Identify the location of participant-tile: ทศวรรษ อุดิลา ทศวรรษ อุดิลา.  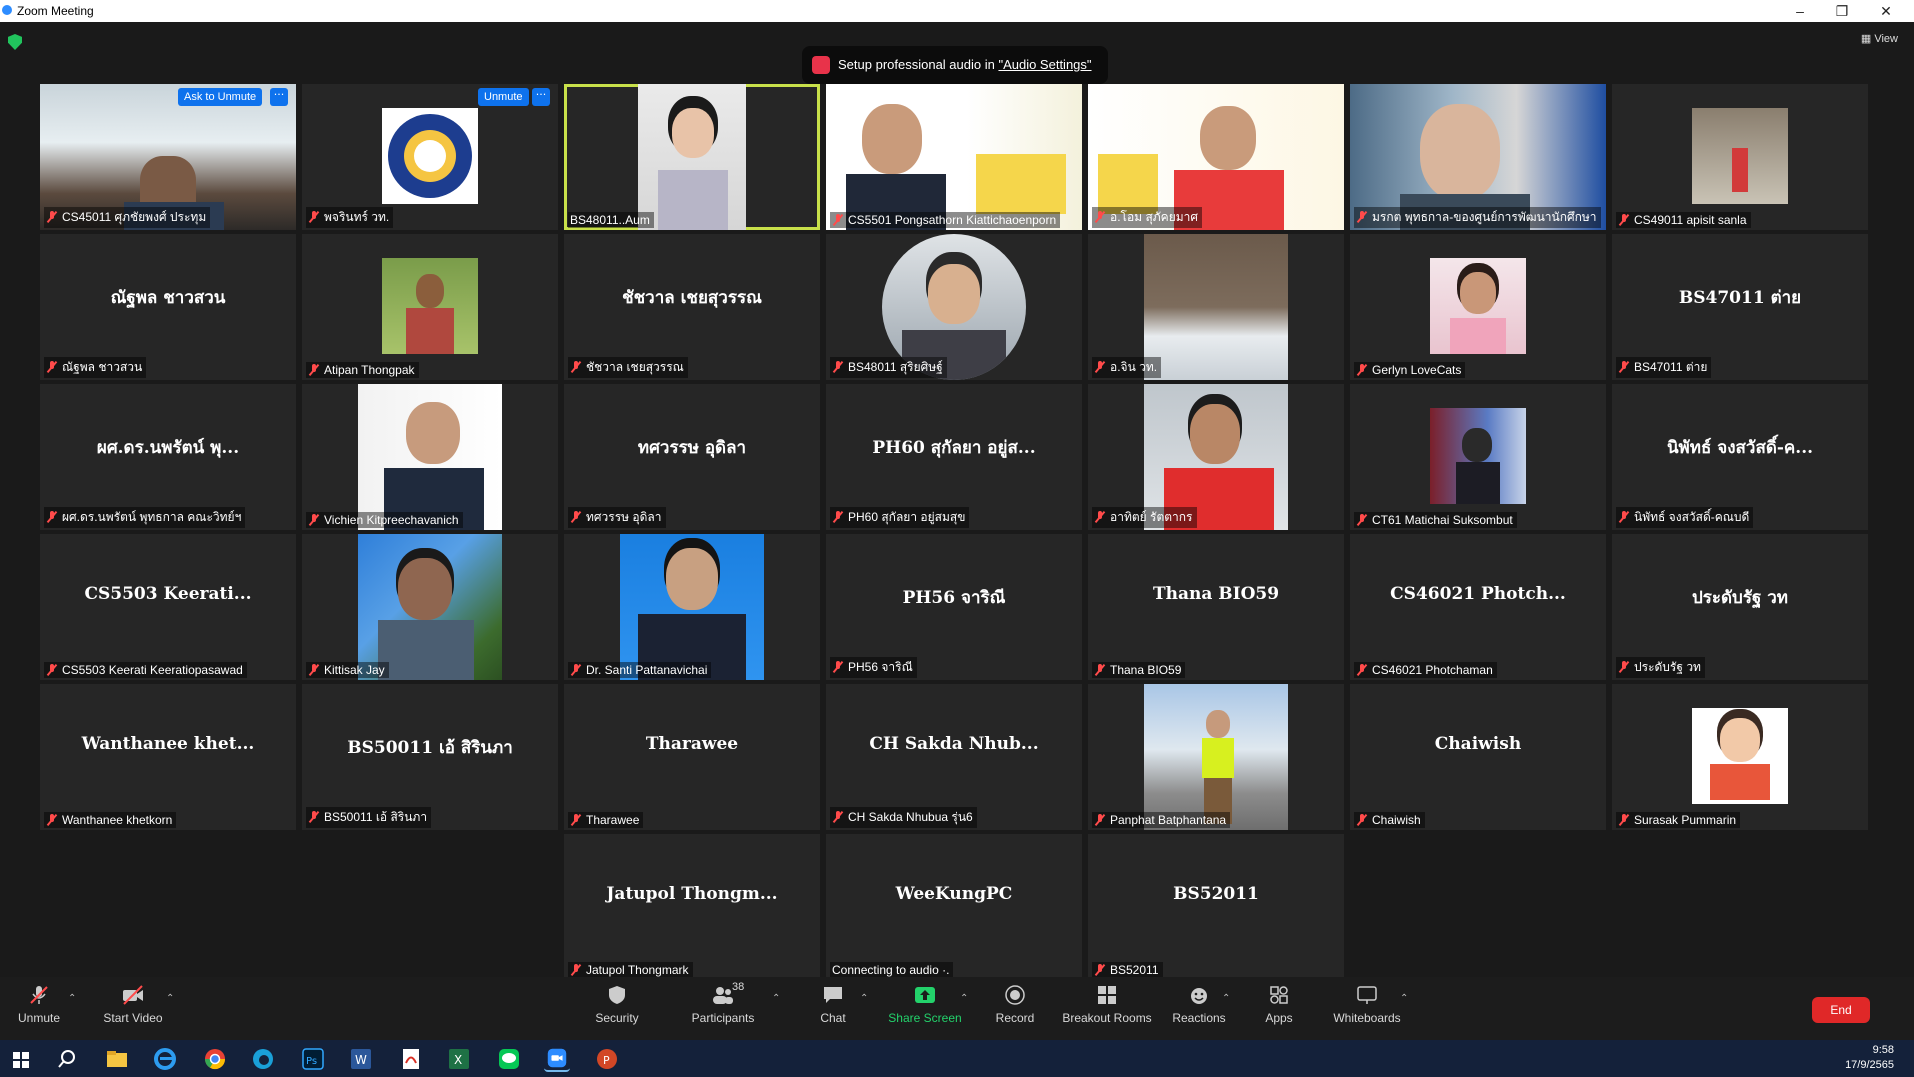
(692, 457).